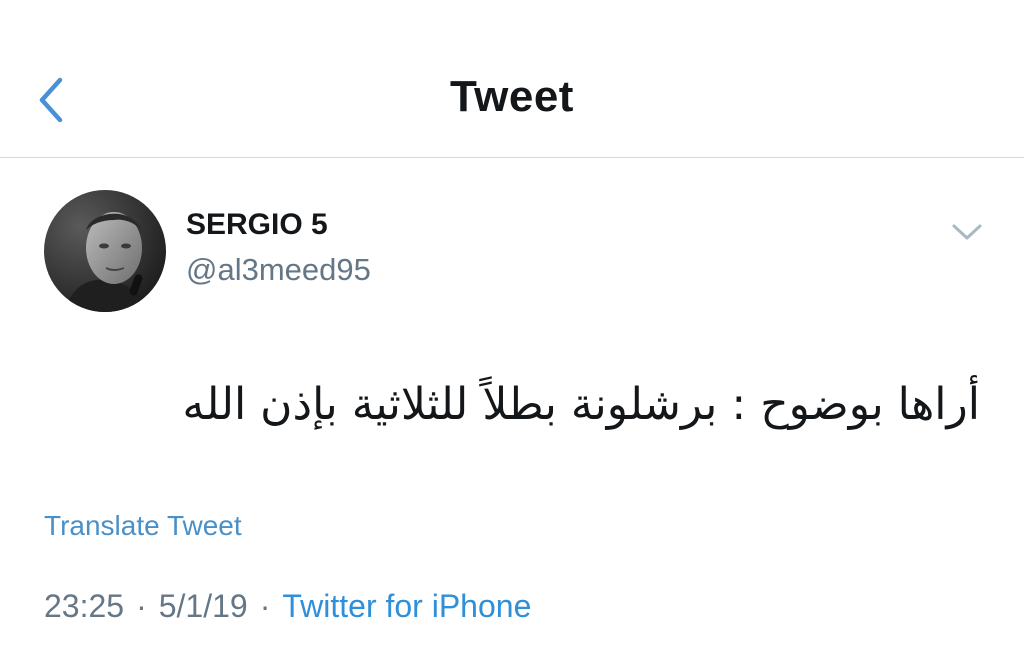  Describe the element at coordinates (512, 96) in the screenshot. I see `page-title: Tweet` at that location.